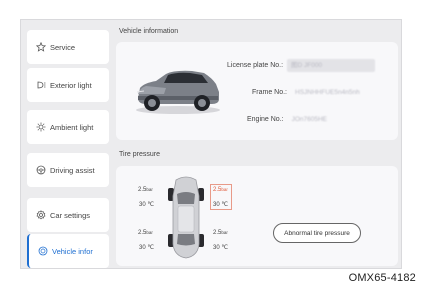 This screenshot has width=422, height=292. What do you see at coordinates (186, 217) in the screenshot?
I see `car-top-view` at bounding box center [186, 217].